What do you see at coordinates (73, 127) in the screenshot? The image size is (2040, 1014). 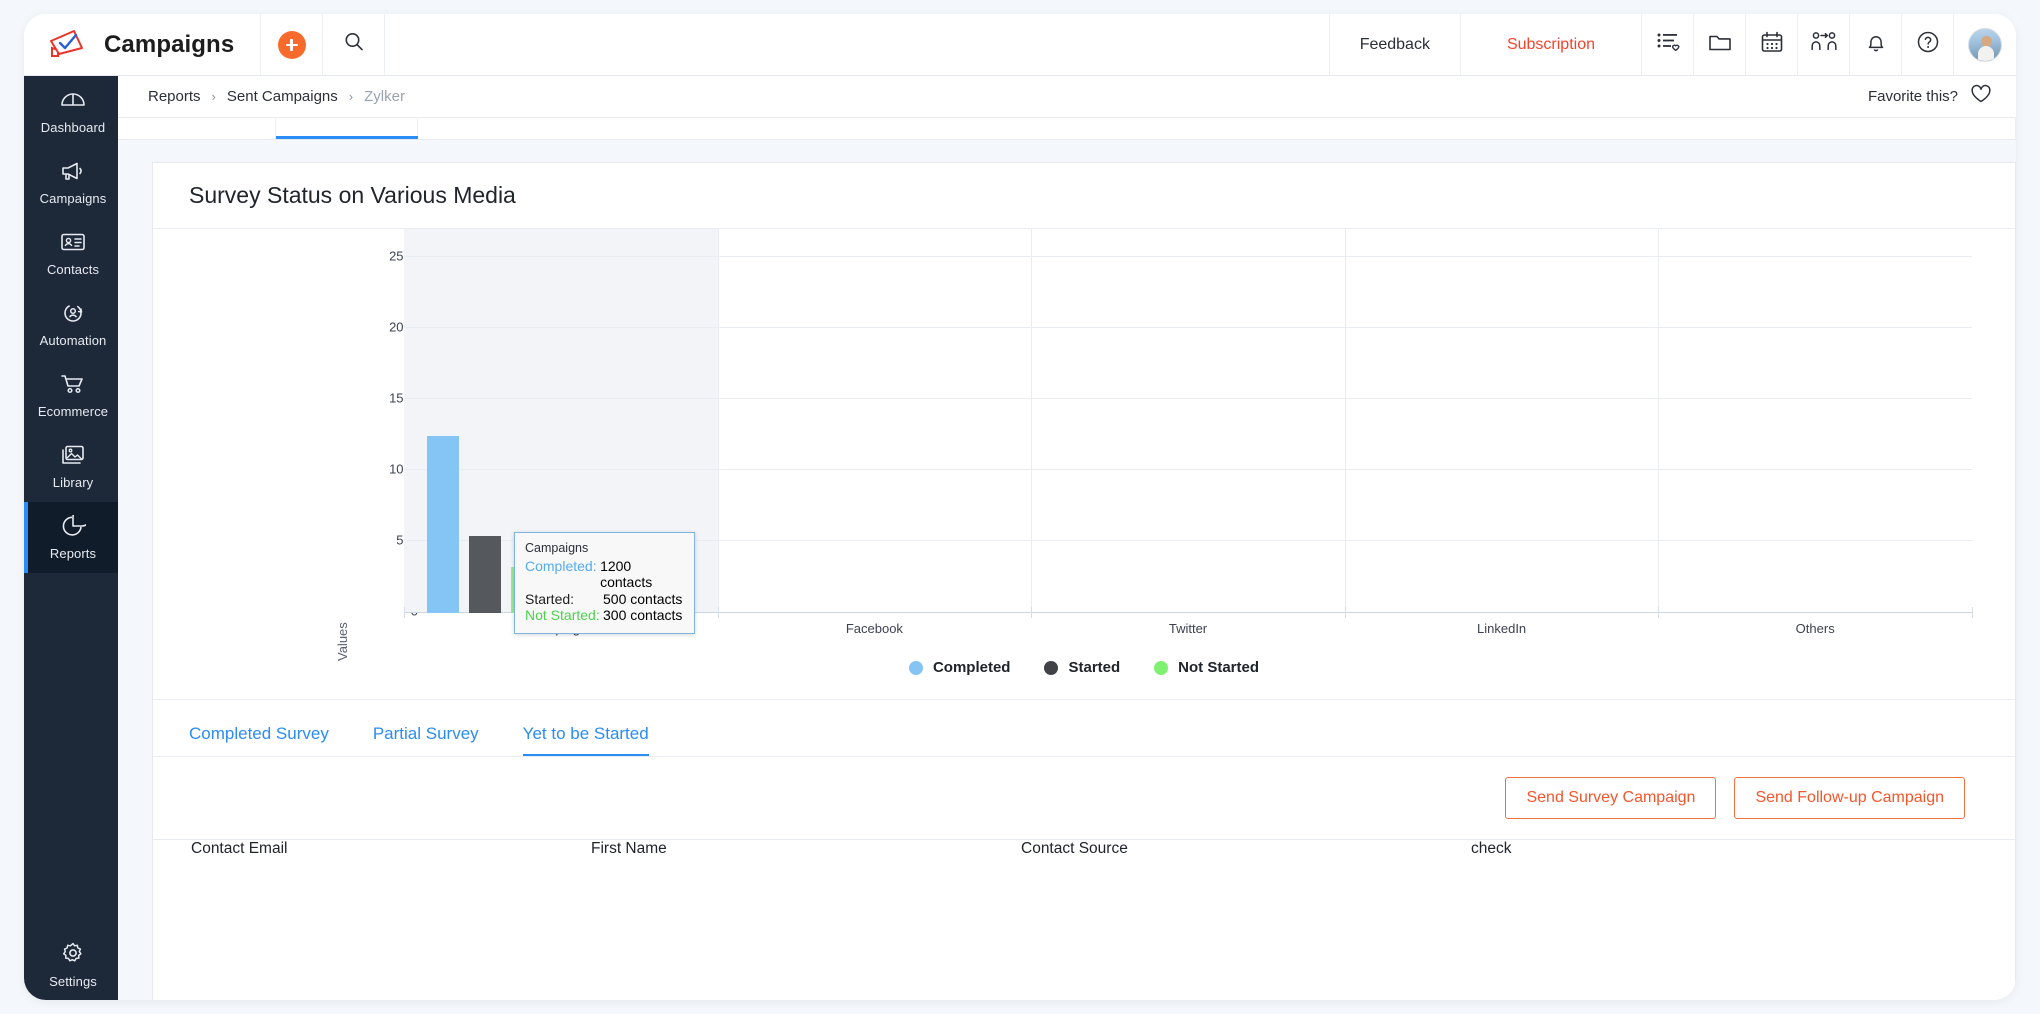 I see `sidebar-item-label: Dashboard` at bounding box center [73, 127].